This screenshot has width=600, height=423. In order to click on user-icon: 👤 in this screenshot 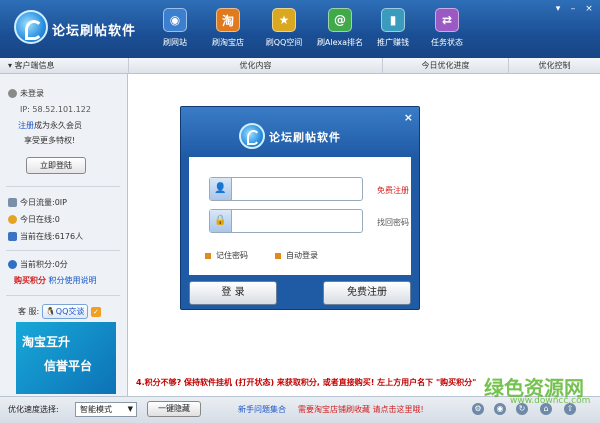, I will do `click(221, 189)`.